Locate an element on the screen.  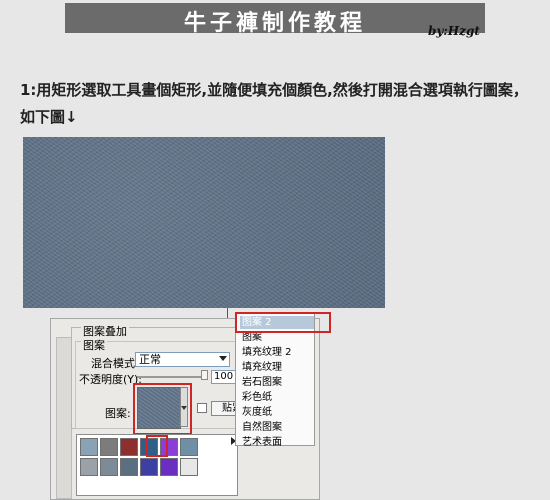
menu-highlight-box is located at coordinates (283, 322).